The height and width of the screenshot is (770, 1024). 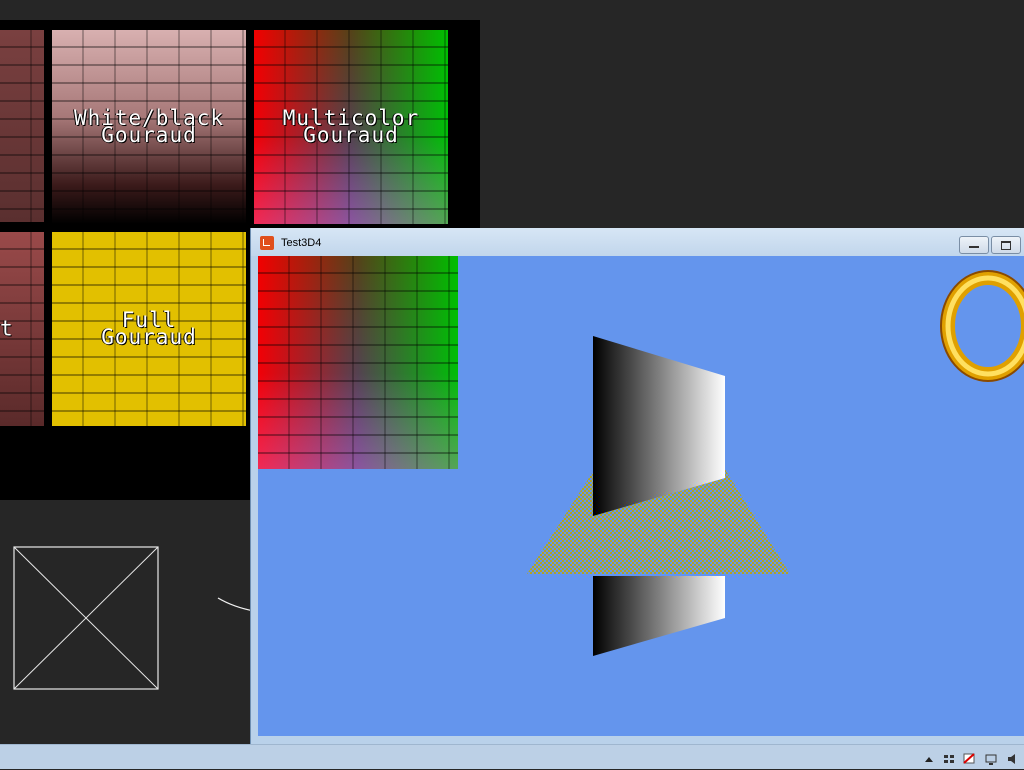 I want to click on flag-icon, so click(x=969, y=758).